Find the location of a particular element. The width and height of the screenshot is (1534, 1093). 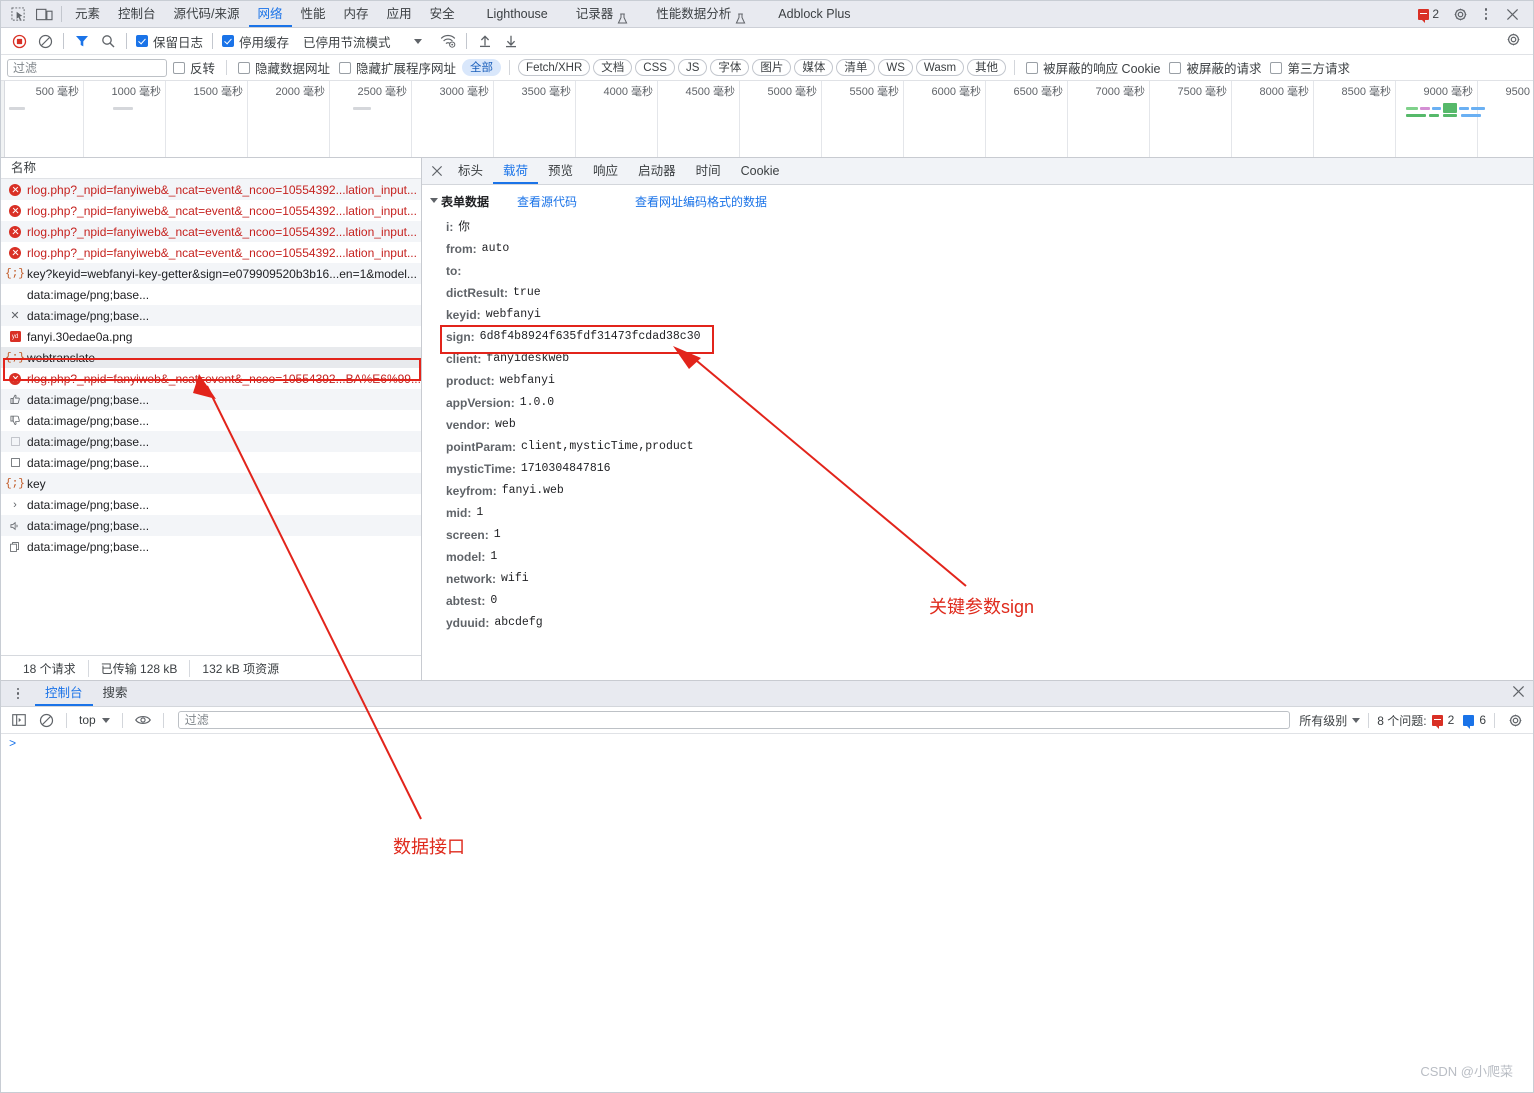

drawer-tab-search: 搜索 is located at coordinates (115, 693).